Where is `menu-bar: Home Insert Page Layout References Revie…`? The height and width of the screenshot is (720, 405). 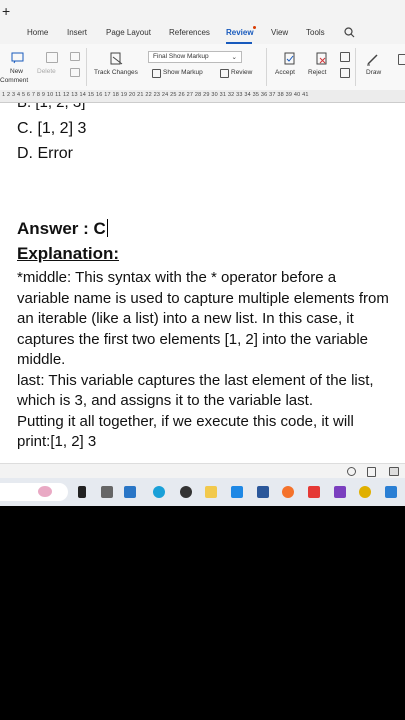
menu-bar: Home Insert Page Layout References Revie… is located at coordinates (202, 33).